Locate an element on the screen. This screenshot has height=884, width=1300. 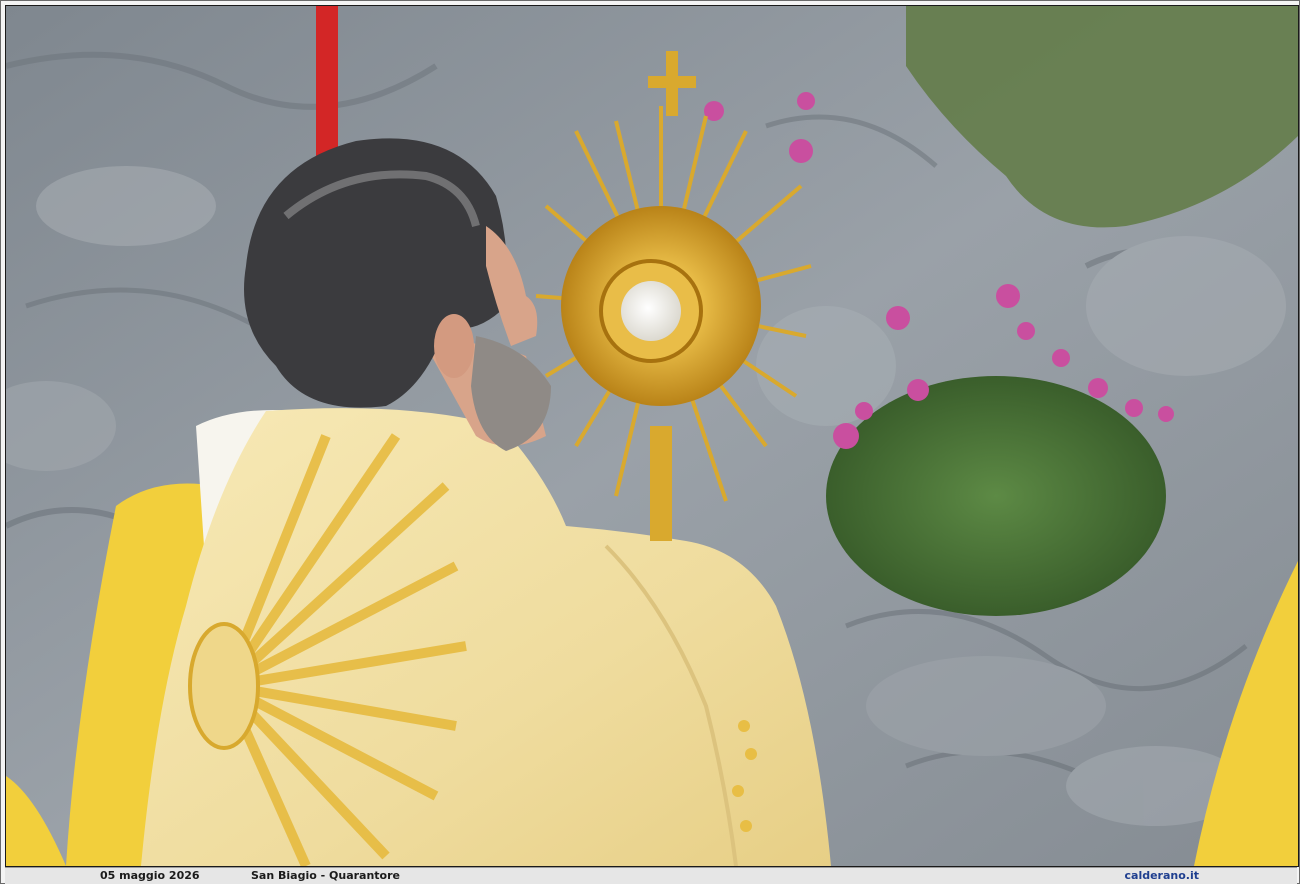
monstrance-stem is located at coordinates (661, 483).